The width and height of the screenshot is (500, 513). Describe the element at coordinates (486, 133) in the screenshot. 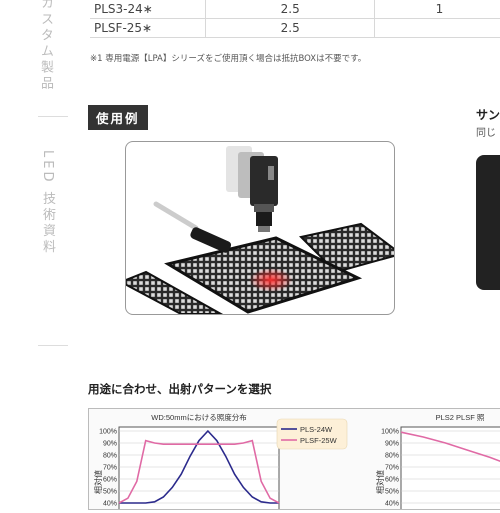

I see `side-section-subtitle: 同じ` at that location.